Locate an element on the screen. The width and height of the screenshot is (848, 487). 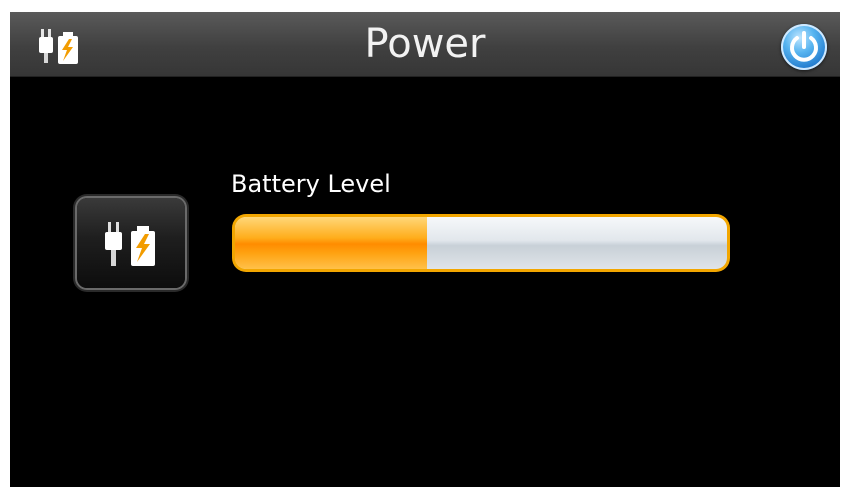
battery-charging-icon is located at coordinates (130, 244).